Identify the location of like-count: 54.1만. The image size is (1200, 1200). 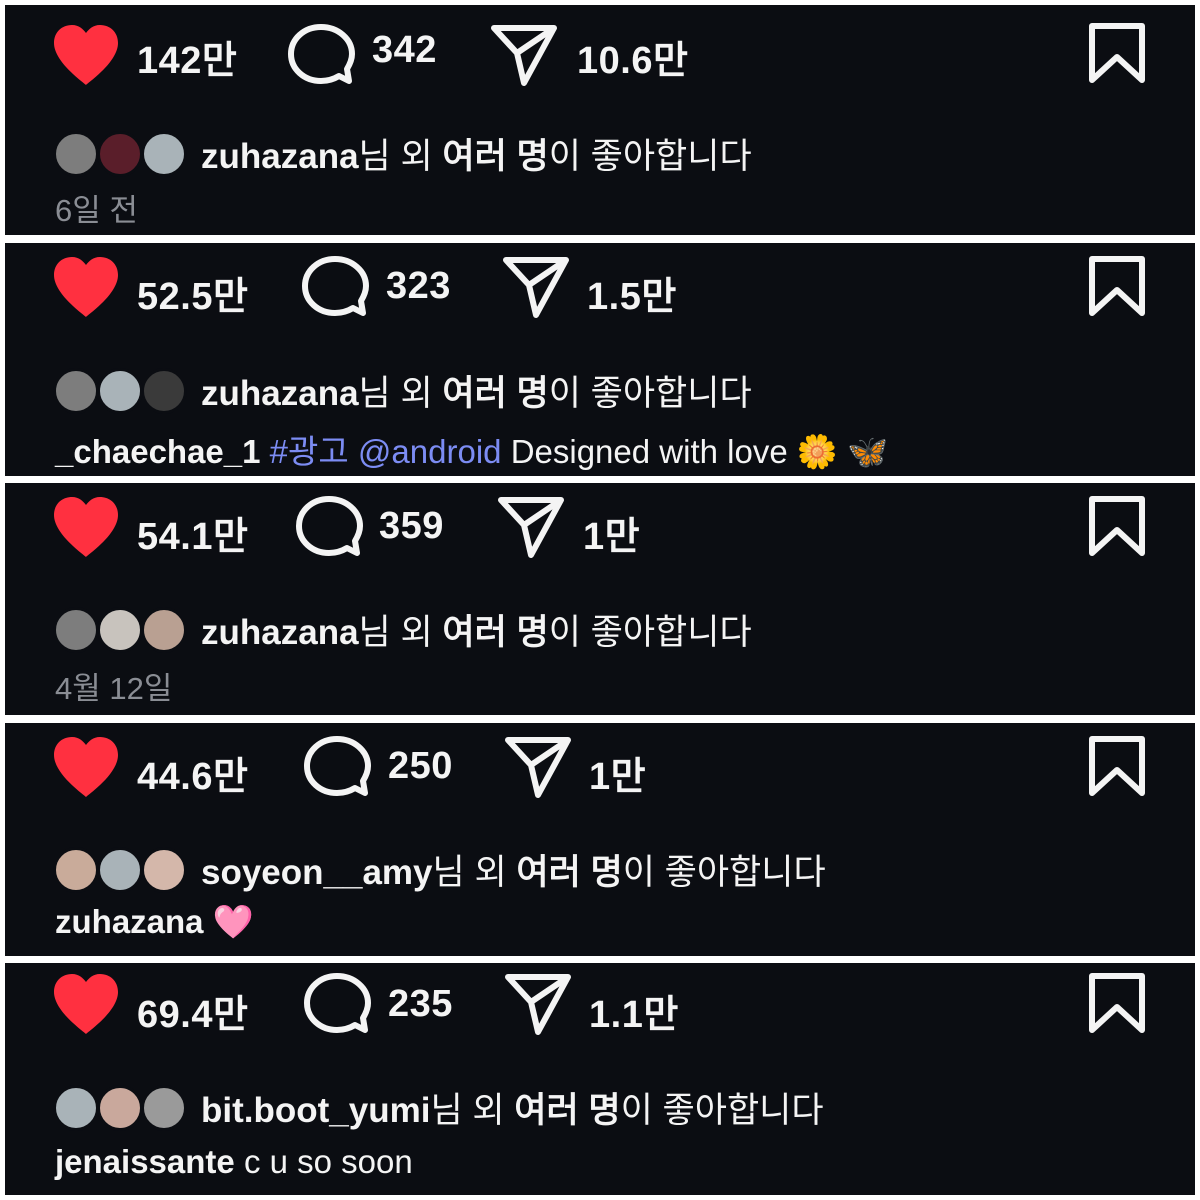
(192, 532).